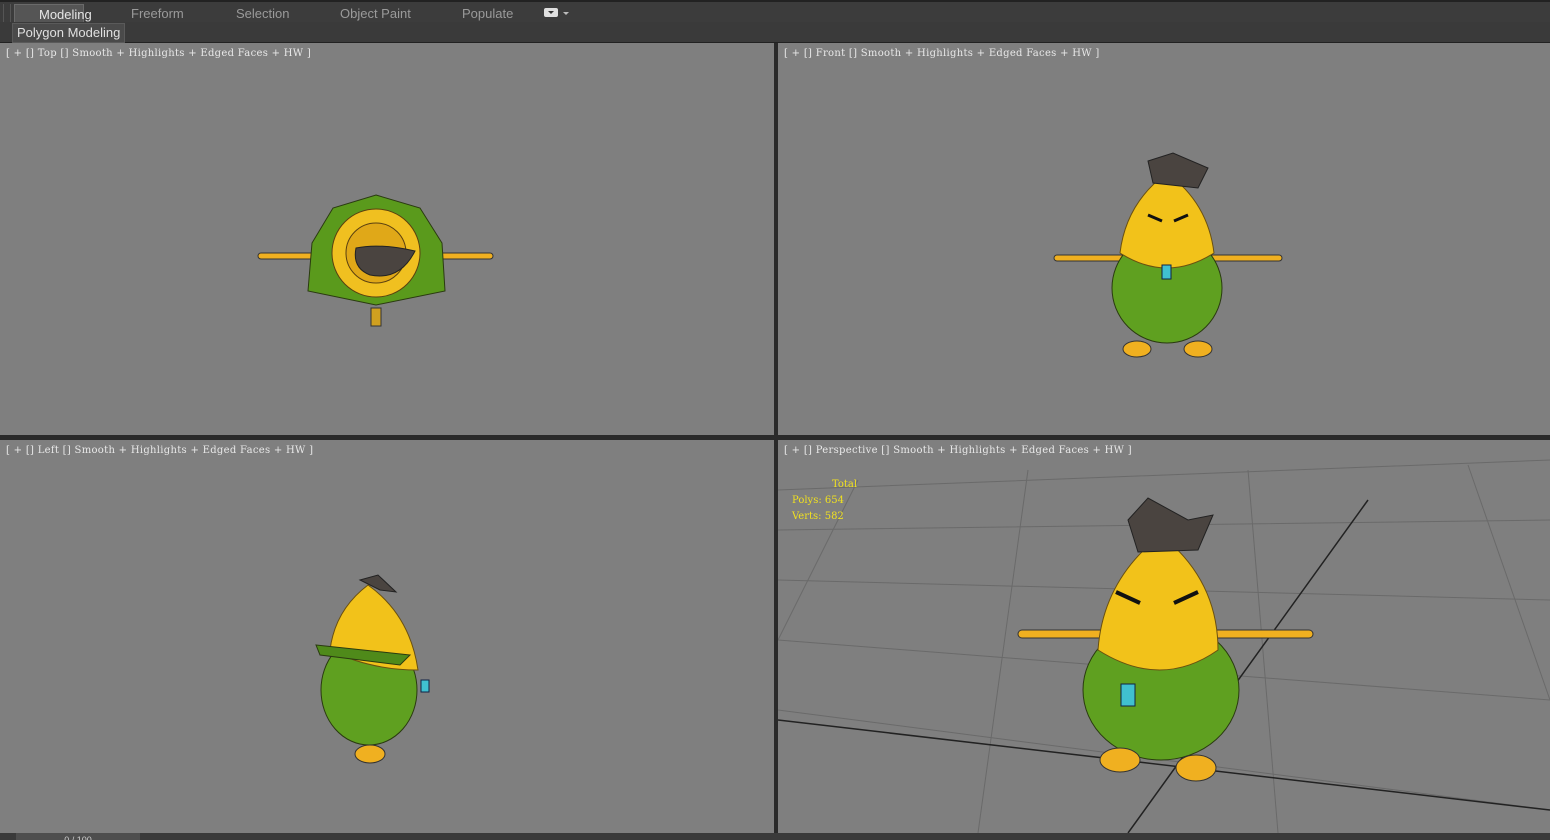 This screenshot has height=840, width=1550. What do you see at coordinates (157, 13) in the screenshot?
I see `tab-freeform: Freeform` at bounding box center [157, 13].